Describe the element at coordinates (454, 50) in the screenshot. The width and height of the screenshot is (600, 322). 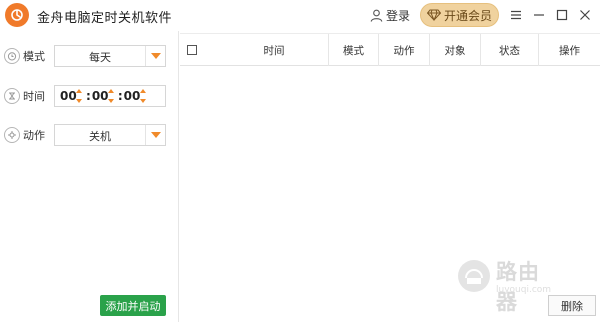
I see `col-target: 对象` at that location.